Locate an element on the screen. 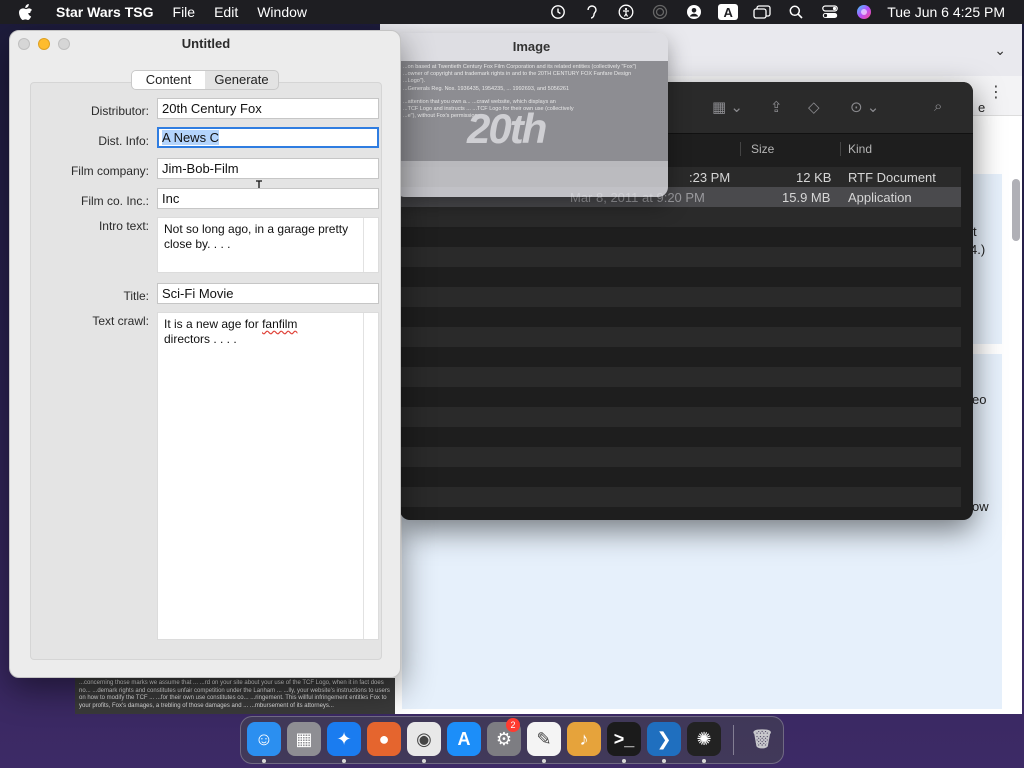 This screenshot has width=1024, height=768. stage-manager-icon is located at coordinates (762, 12).